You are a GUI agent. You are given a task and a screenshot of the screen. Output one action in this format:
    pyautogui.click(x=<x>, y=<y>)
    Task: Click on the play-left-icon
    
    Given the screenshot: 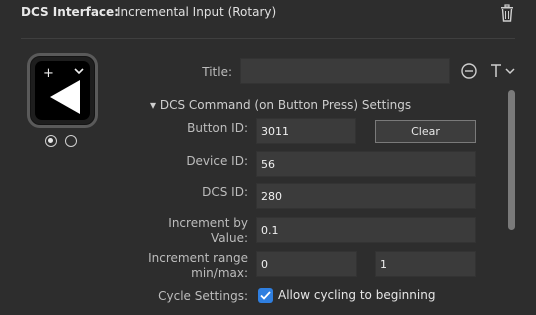 What is the action you would take?
    pyautogui.click(x=65, y=99)
    